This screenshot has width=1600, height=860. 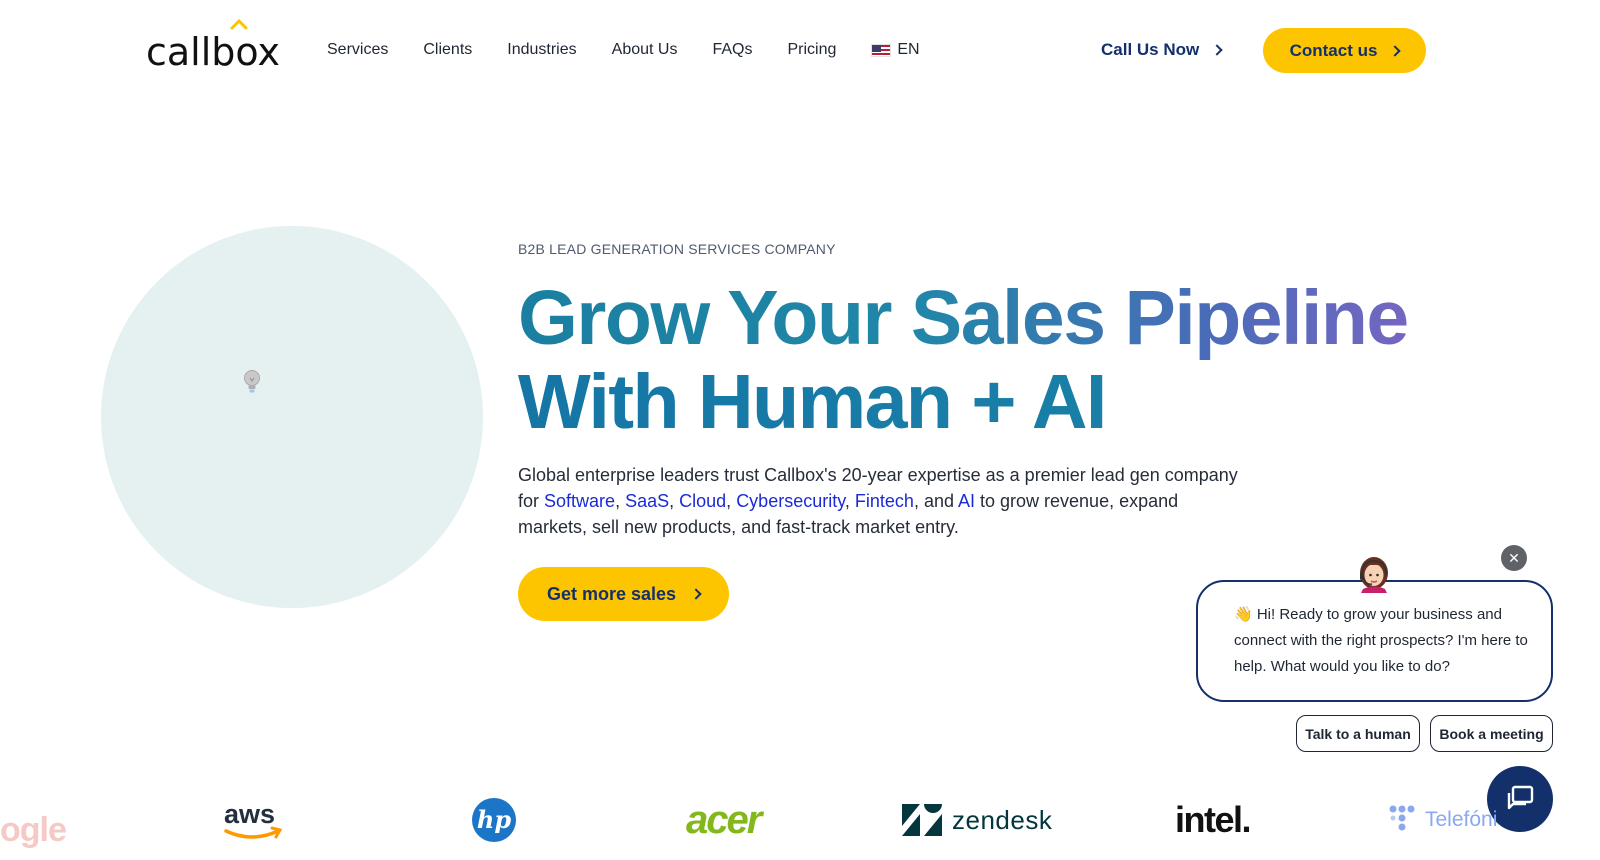 I want to click on hp-logo-text: hp, so click(x=494, y=819).